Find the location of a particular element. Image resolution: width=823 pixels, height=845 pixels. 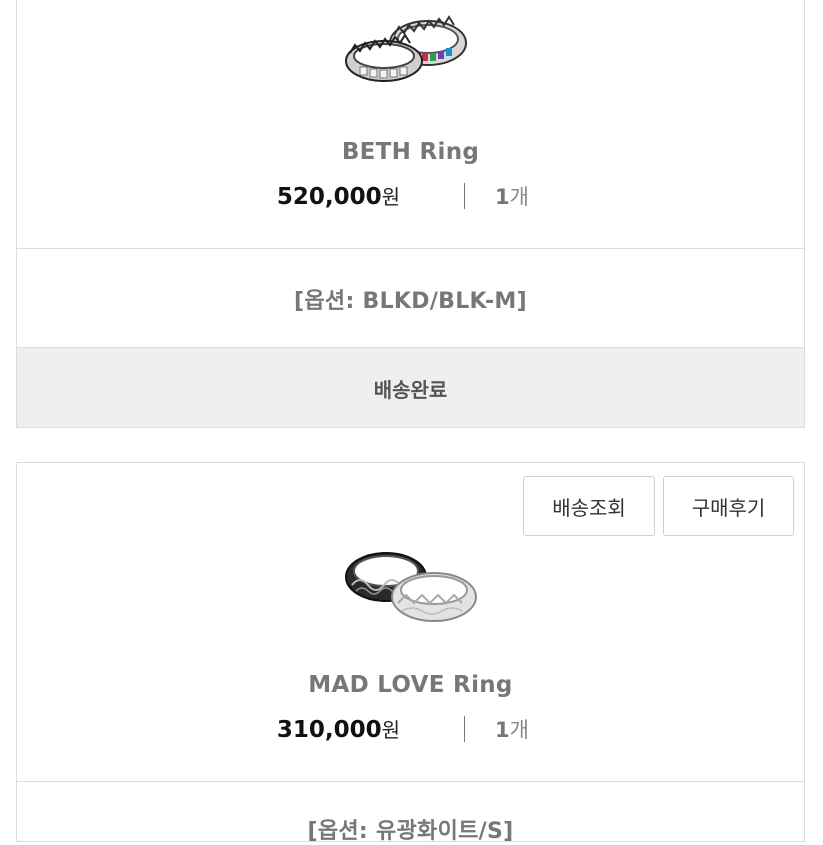

order-status: 배송완료 is located at coordinates (410, 390).